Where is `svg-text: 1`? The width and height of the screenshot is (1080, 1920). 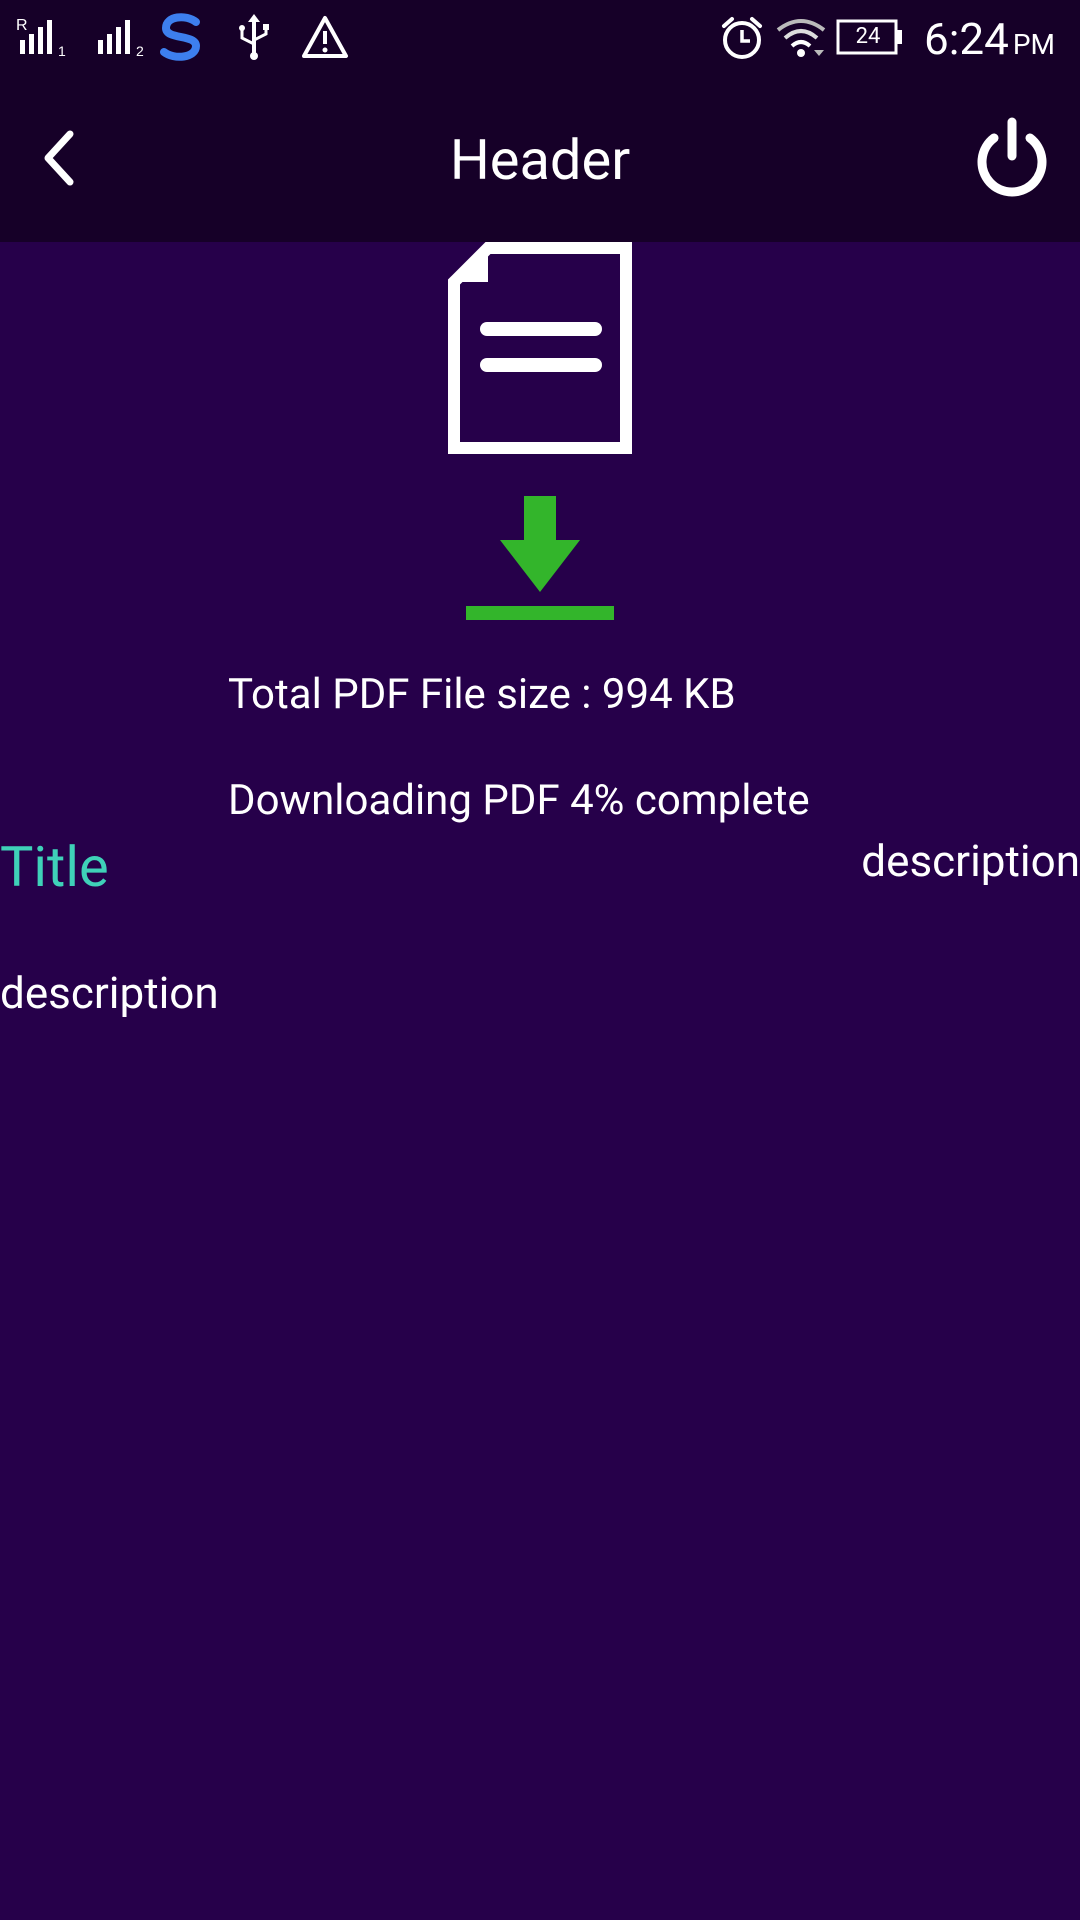
svg-text: 1 is located at coordinates (62, 50).